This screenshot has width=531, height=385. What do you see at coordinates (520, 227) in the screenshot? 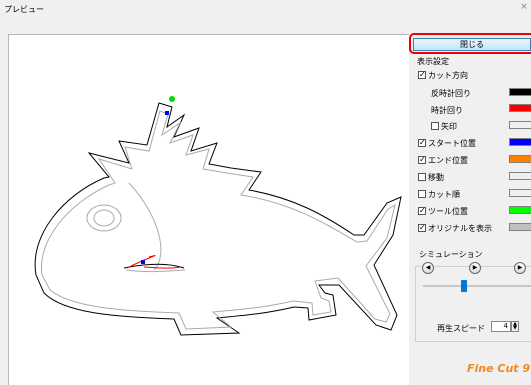
I see `original-color-swatch` at bounding box center [520, 227].